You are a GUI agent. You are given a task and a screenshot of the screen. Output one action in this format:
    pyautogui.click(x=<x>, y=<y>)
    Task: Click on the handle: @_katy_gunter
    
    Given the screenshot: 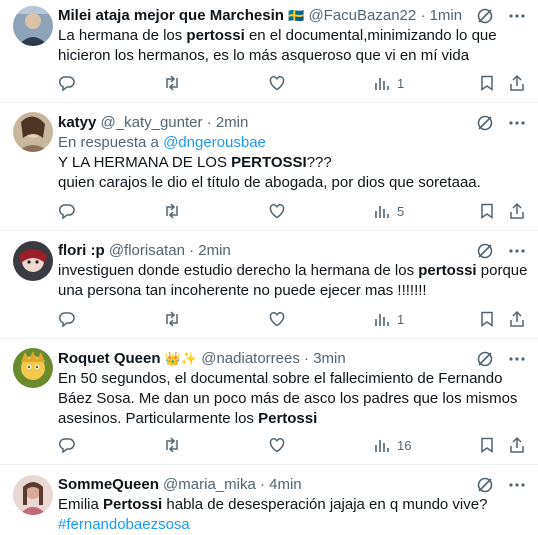 What is the action you would take?
    pyautogui.click(x=152, y=122)
    